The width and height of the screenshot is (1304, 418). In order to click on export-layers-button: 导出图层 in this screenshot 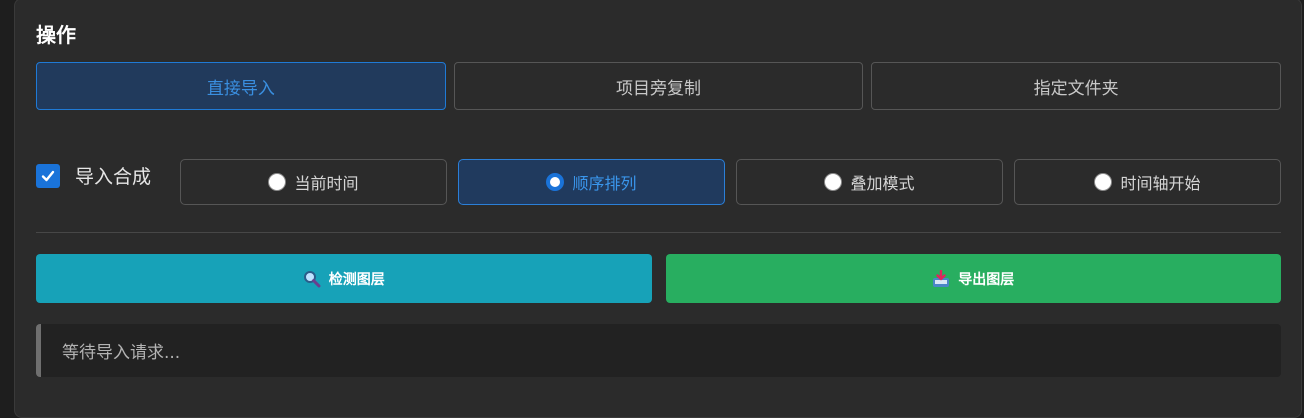, I will do `click(973, 278)`.